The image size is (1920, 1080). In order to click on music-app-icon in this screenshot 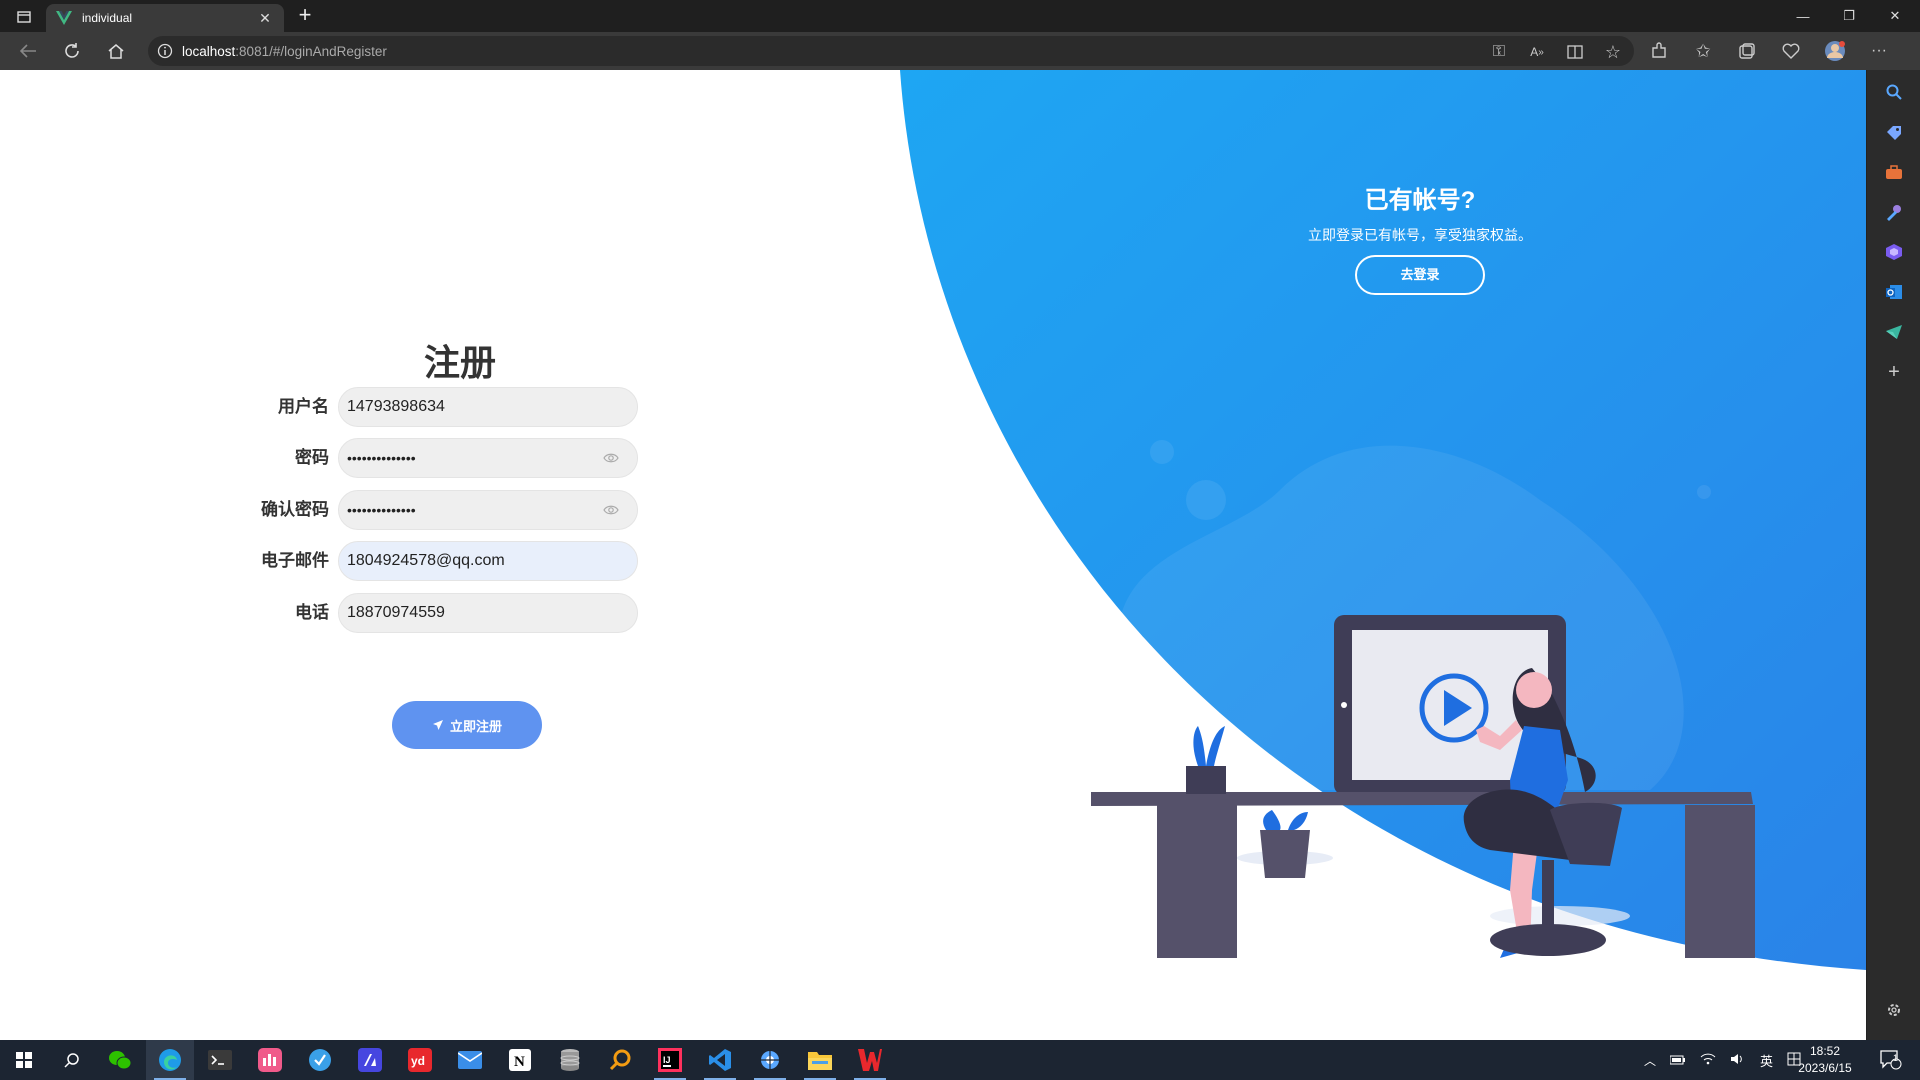, I will do `click(270, 1060)`.